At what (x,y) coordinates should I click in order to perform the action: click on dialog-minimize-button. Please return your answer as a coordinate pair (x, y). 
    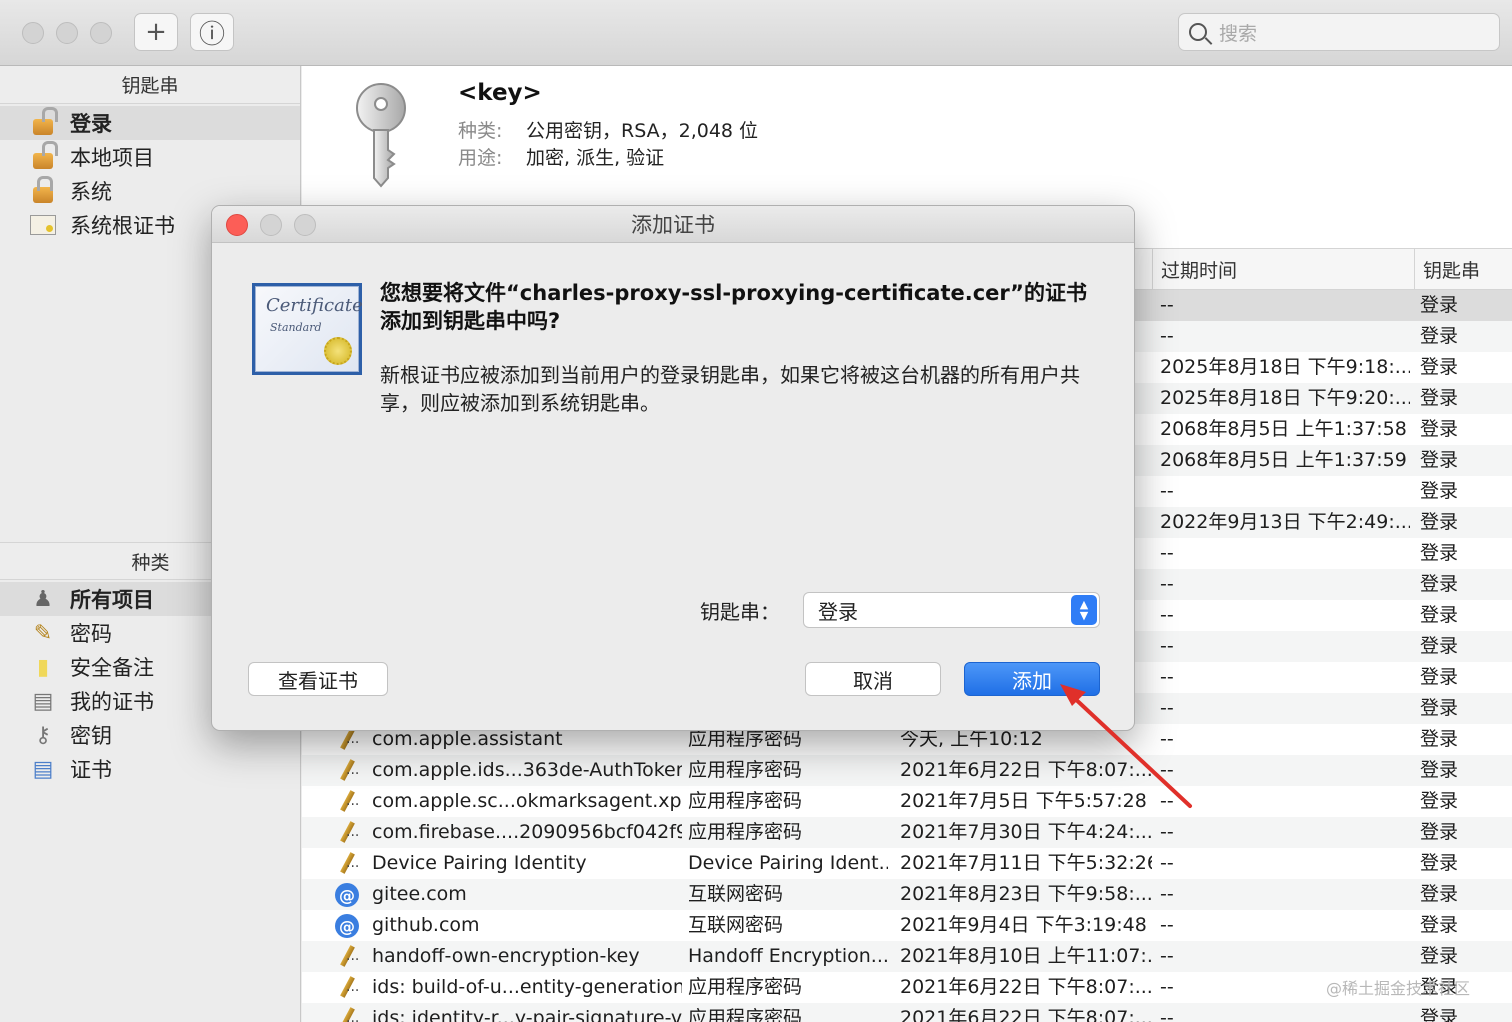
    Looking at the image, I should click on (271, 225).